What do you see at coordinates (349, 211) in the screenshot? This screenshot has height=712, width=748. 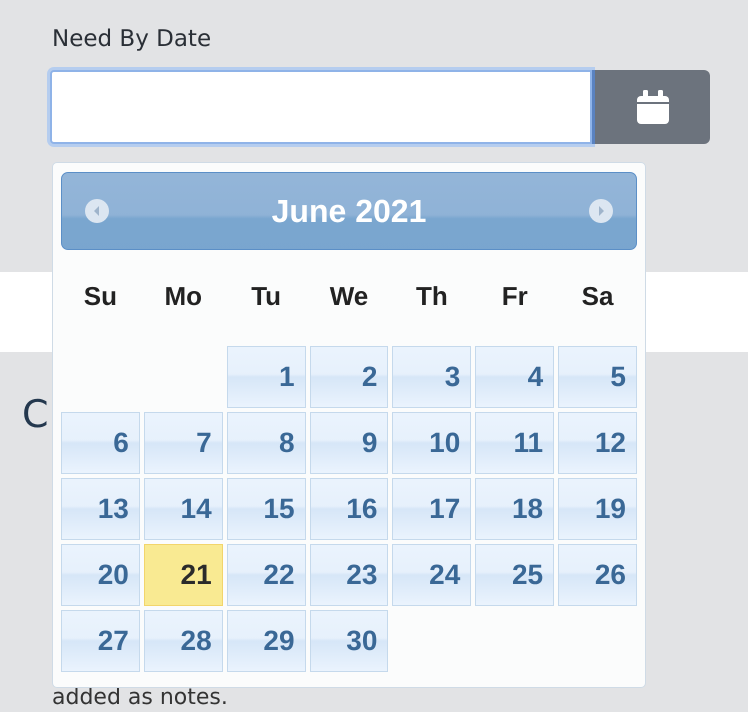 I see `month-title: June 2021` at bounding box center [349, 211].